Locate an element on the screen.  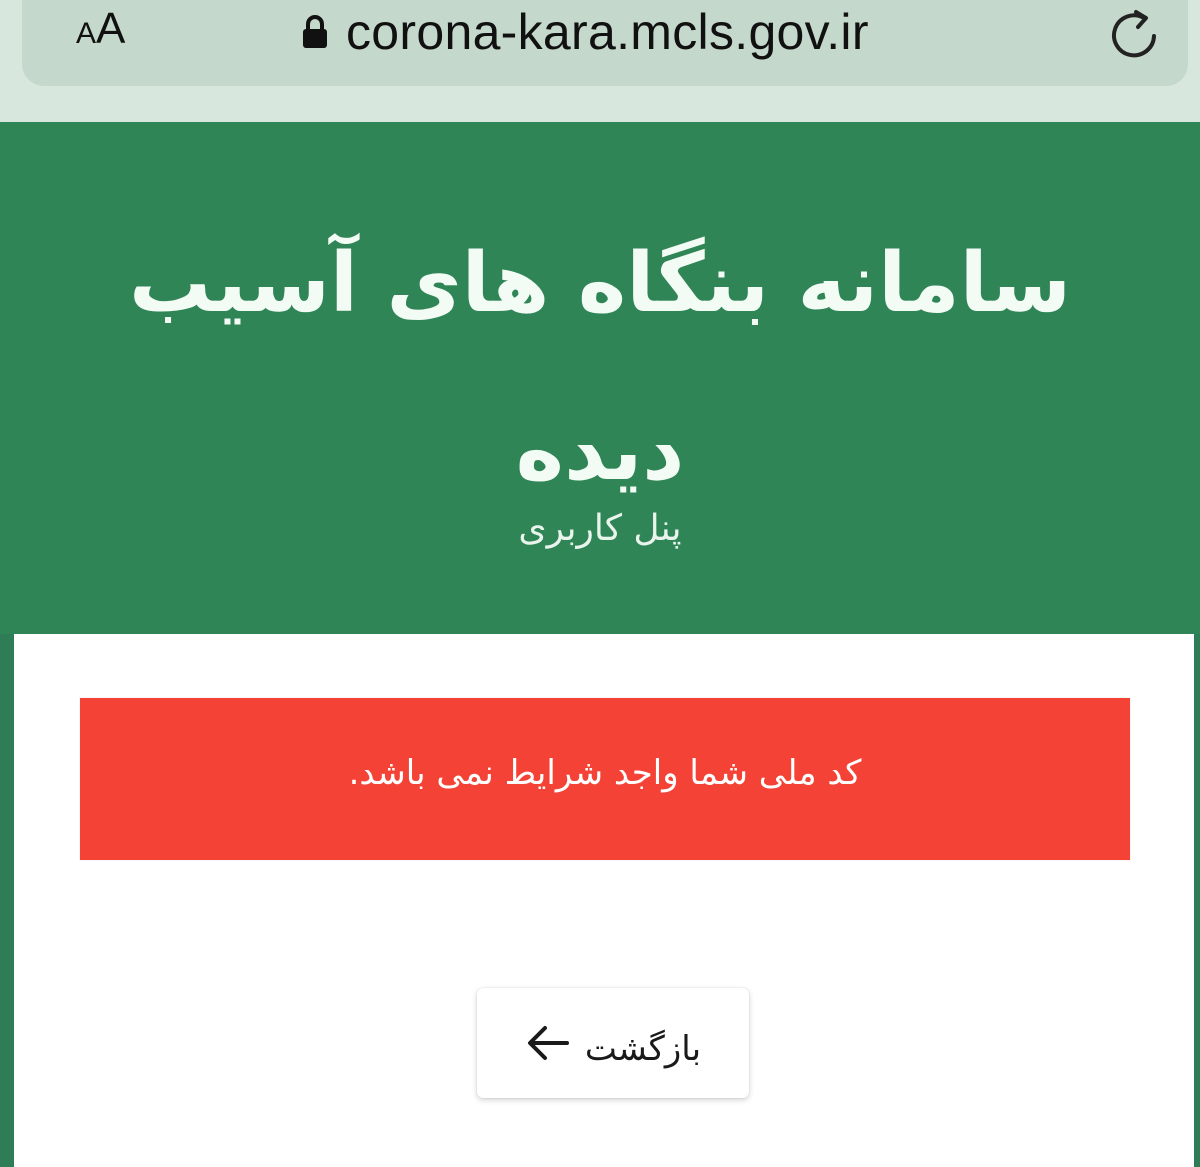
url-display: corona-kara.mcls.gov.ir is located at coordinates (584, 32).